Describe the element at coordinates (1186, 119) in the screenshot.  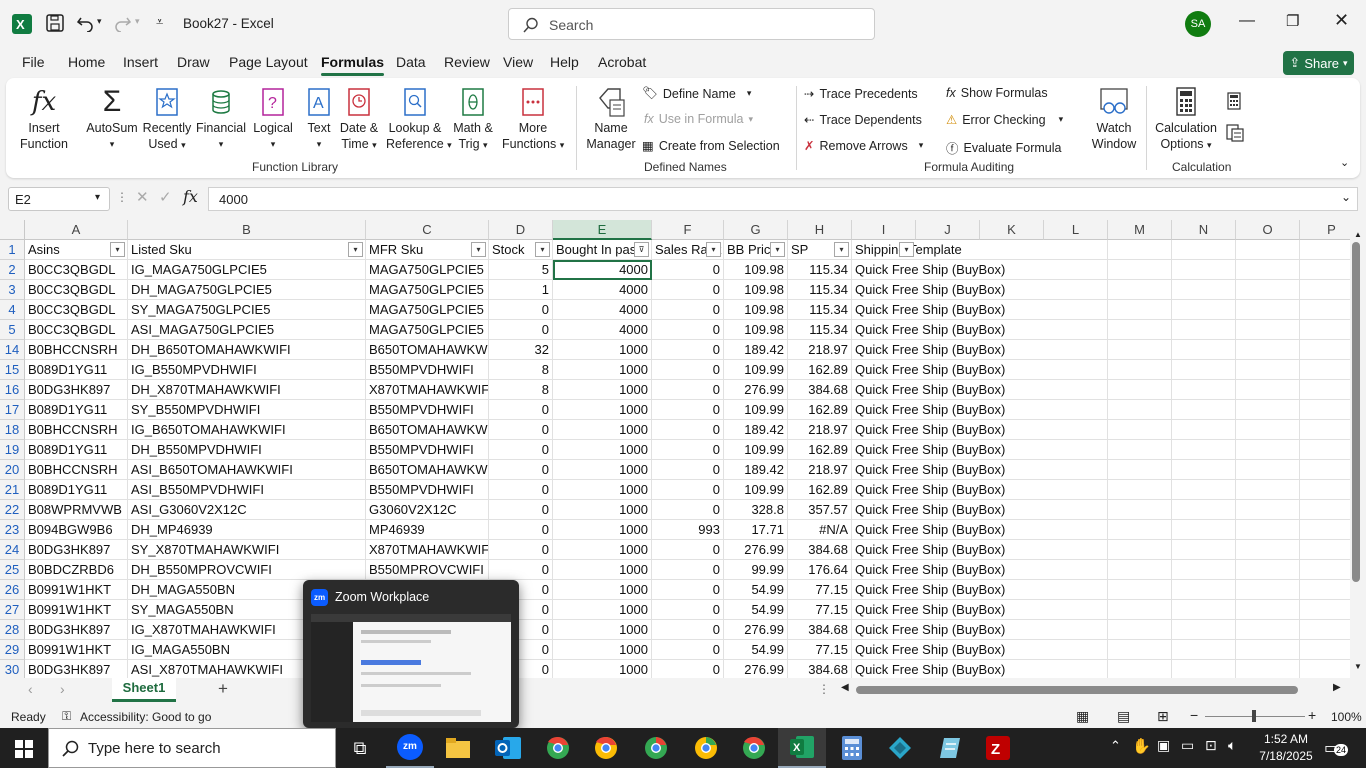
I see `calculation-options-button: Calculation Options ▾` at that location.